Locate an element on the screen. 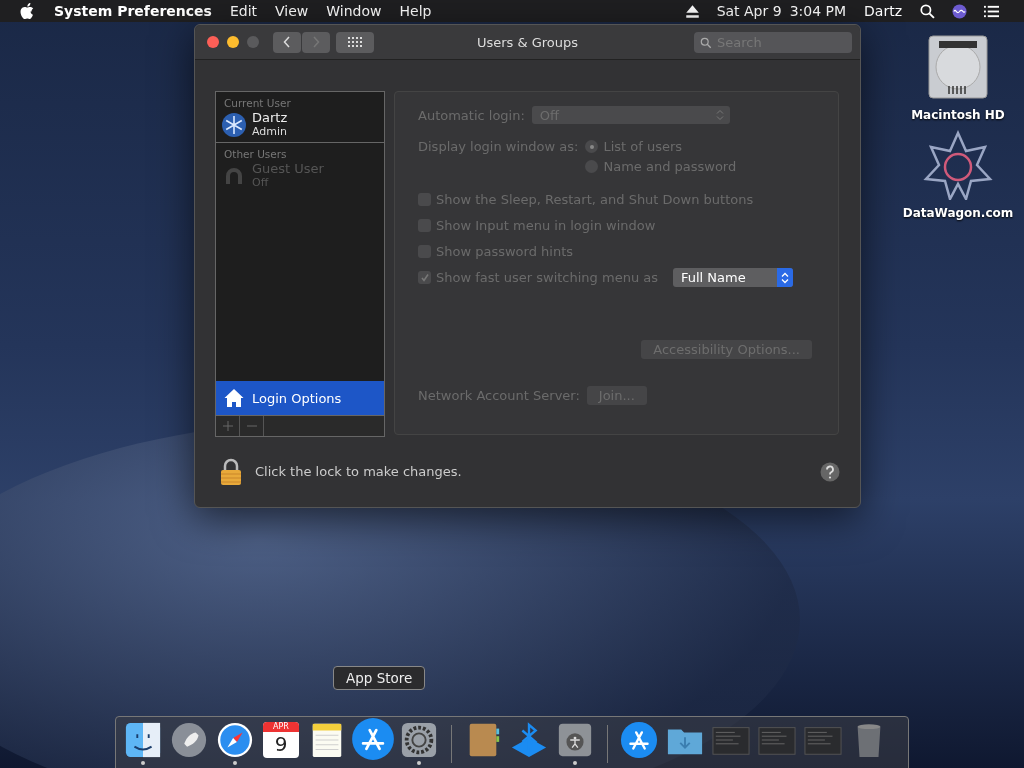  chevron-left-icon is located at coordinates (287, 42).